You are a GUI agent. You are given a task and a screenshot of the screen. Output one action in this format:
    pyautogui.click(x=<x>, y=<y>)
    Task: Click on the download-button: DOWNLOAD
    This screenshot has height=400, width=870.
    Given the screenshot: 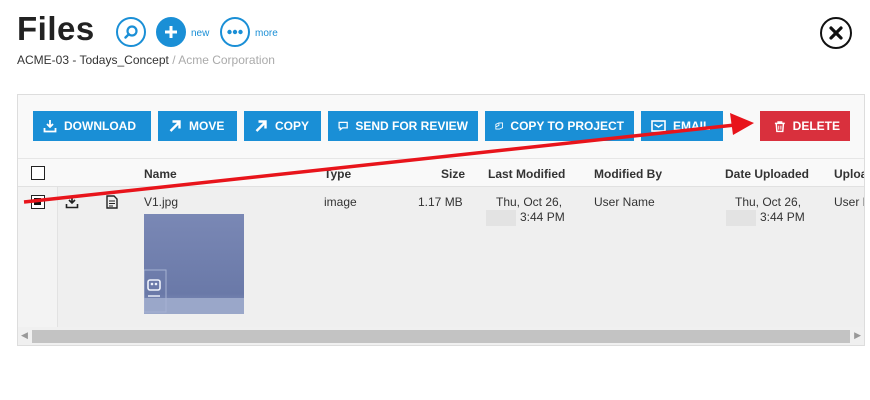 What is the action you would take?
    pyautogui.click(x=92, y=126)
    